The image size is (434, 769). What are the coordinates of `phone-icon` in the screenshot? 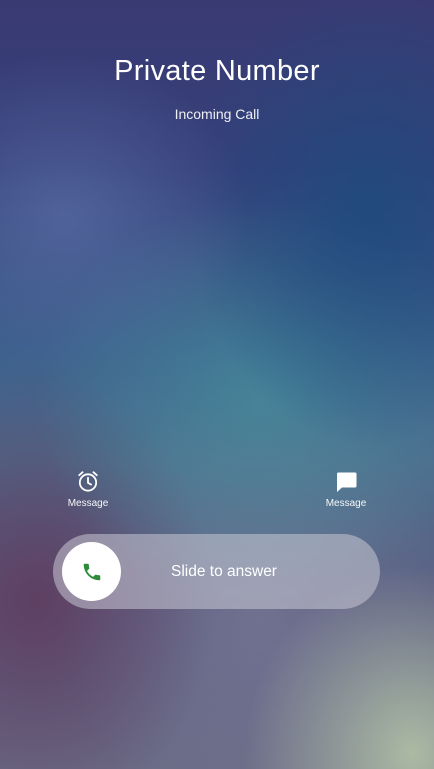 It's located at (91, 571).